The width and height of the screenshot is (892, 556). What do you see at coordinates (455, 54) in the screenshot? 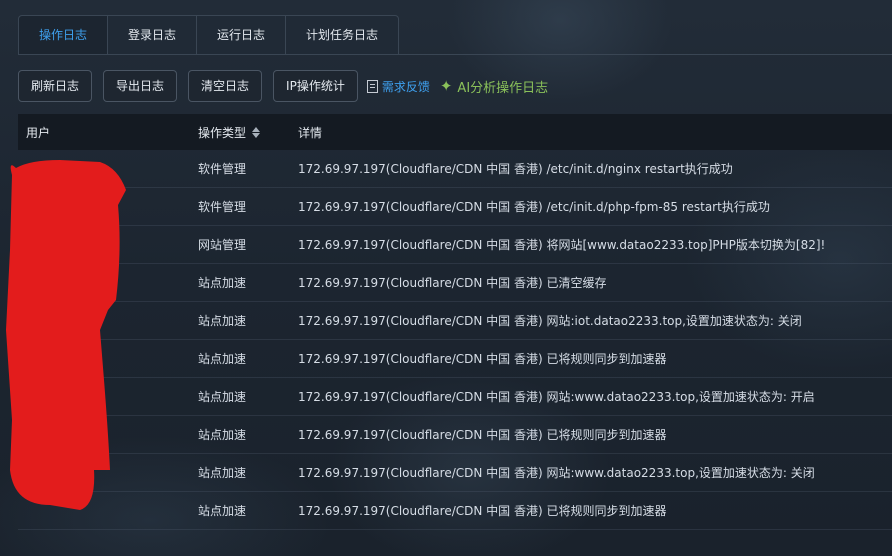
I see `tab-divider` at bounding box center [455, 54].